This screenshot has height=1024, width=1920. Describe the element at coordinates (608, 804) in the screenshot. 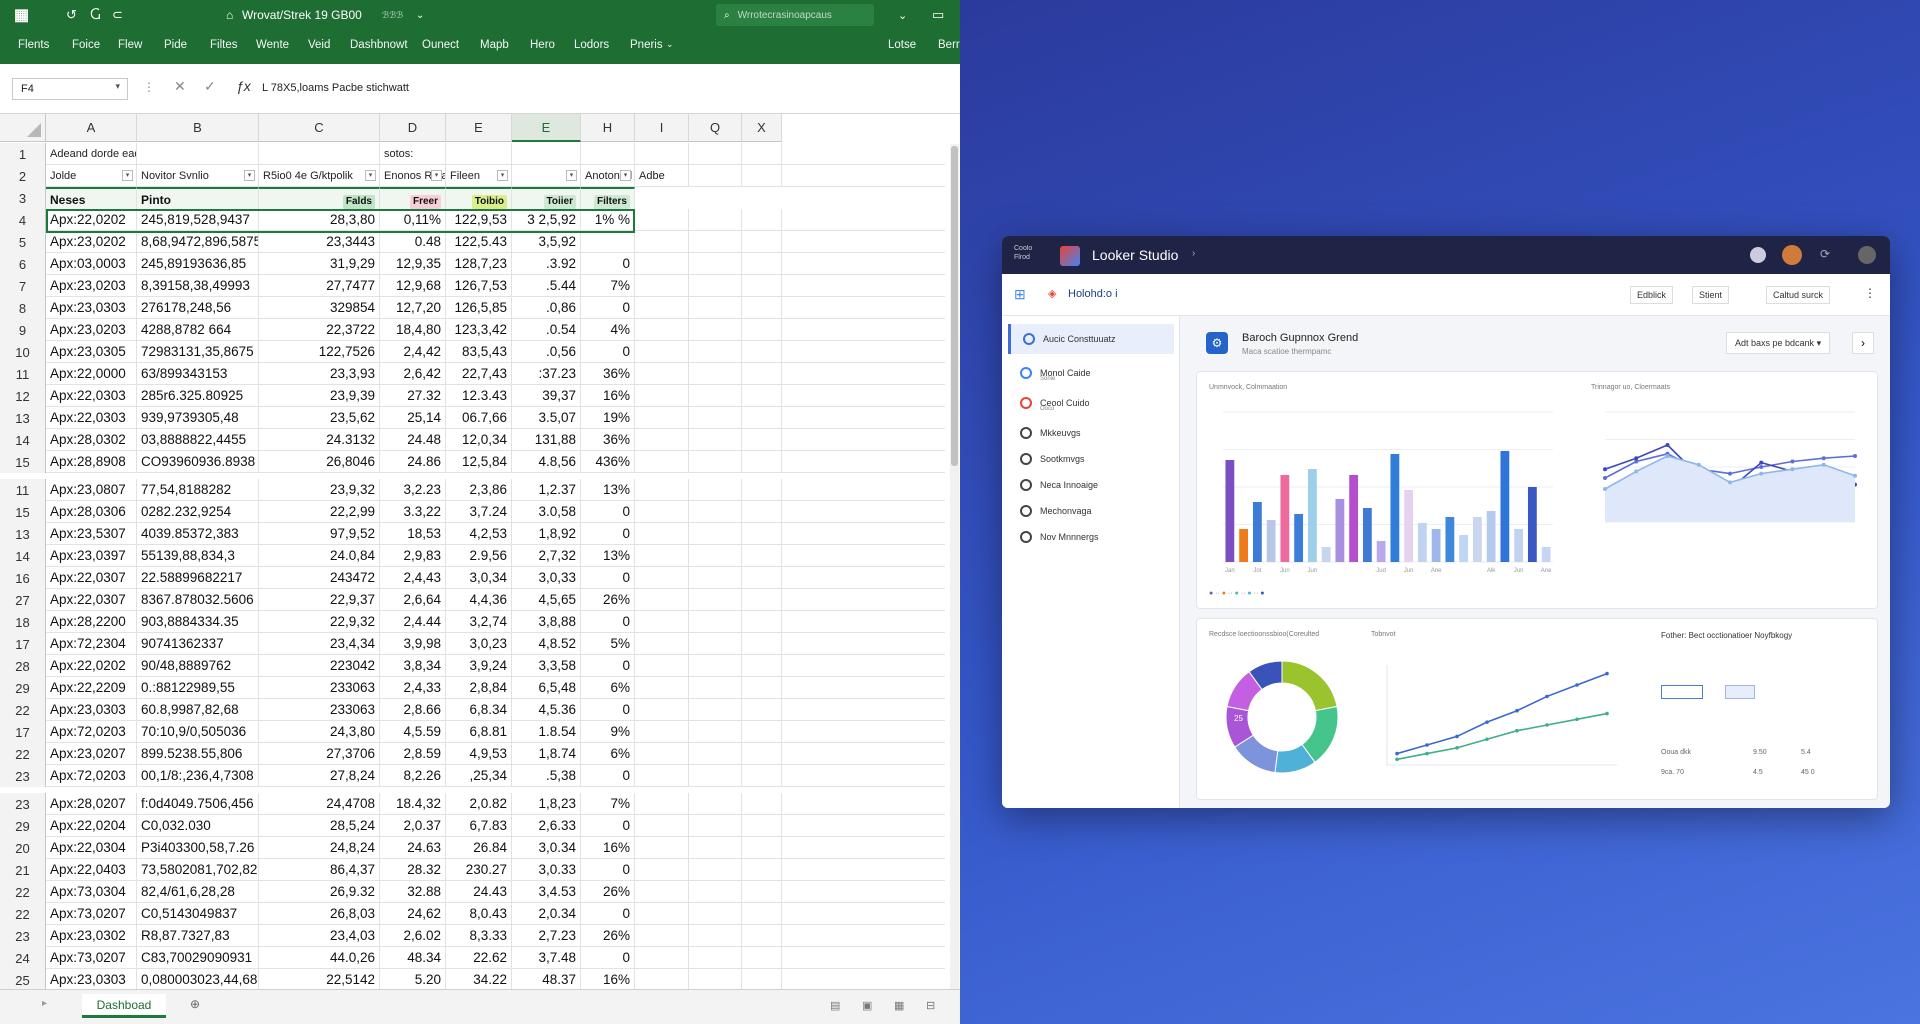

I see `cell: 7%` at that location.